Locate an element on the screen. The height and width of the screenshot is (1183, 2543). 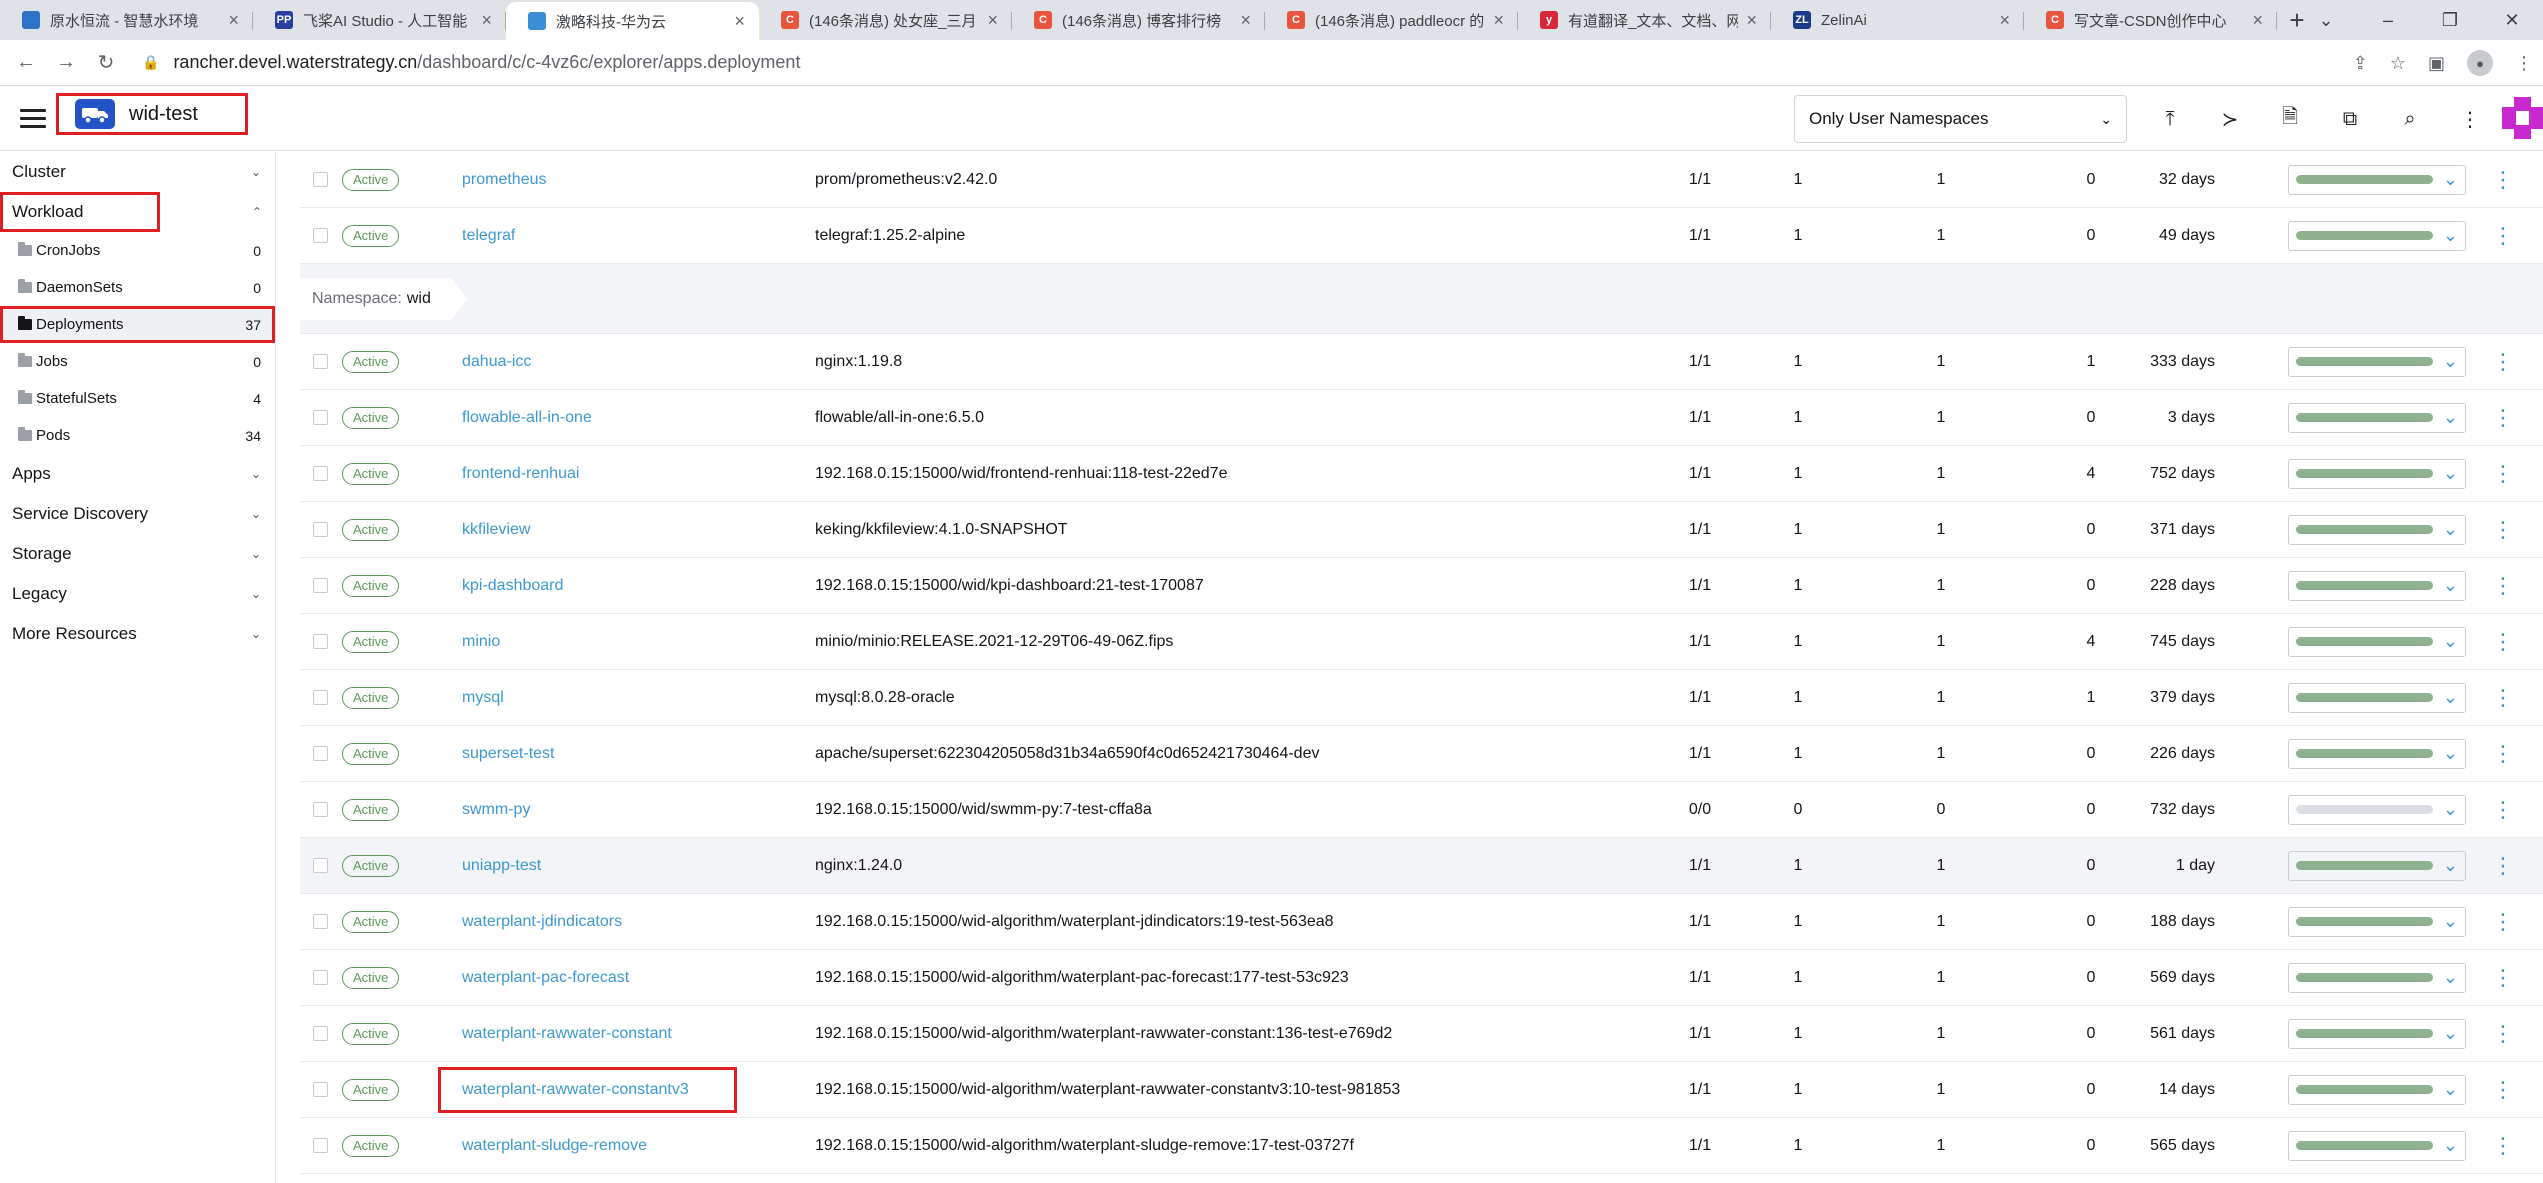
namespace-filter-select: Only User Namespaces ⌄ is located at coordinates (1960, 119).